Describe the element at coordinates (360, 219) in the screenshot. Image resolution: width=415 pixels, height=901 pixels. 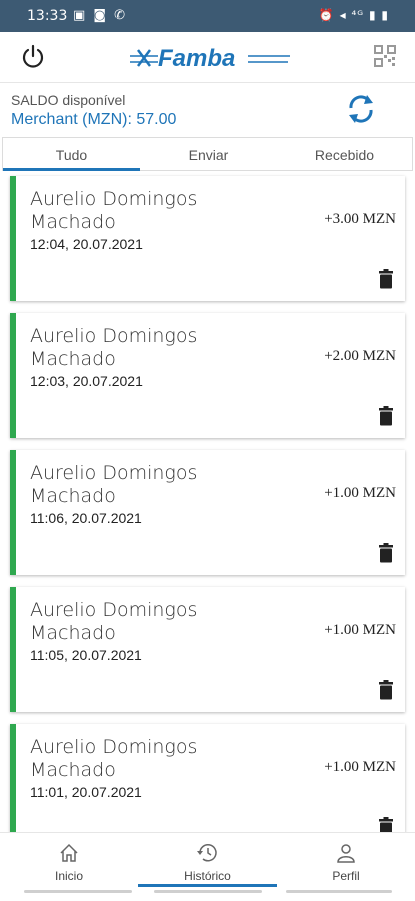
I see `transaction-amount: +3.00 MZN` at that location.